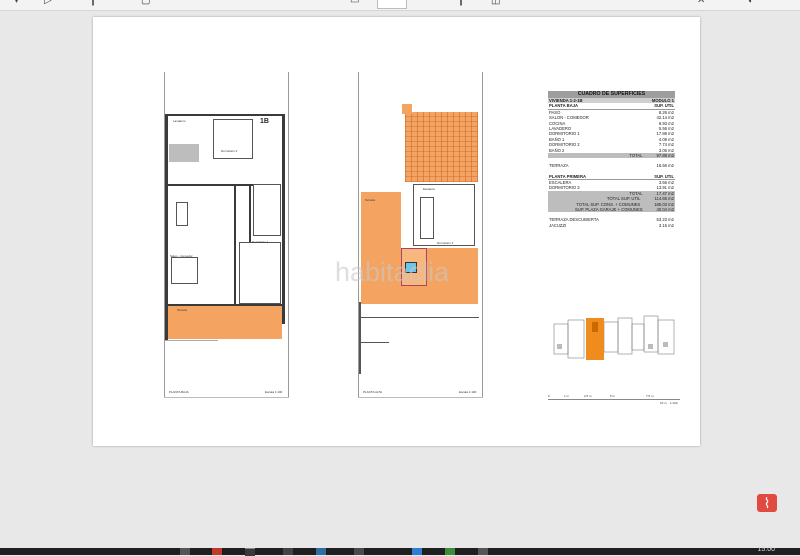 Image resolution: width=800 pixels, height=556 pixels. What do you see at coordinates (665, 166) in the screenshot?
I see `row-value: 16.56 m2` at bounding box center [665, 166].